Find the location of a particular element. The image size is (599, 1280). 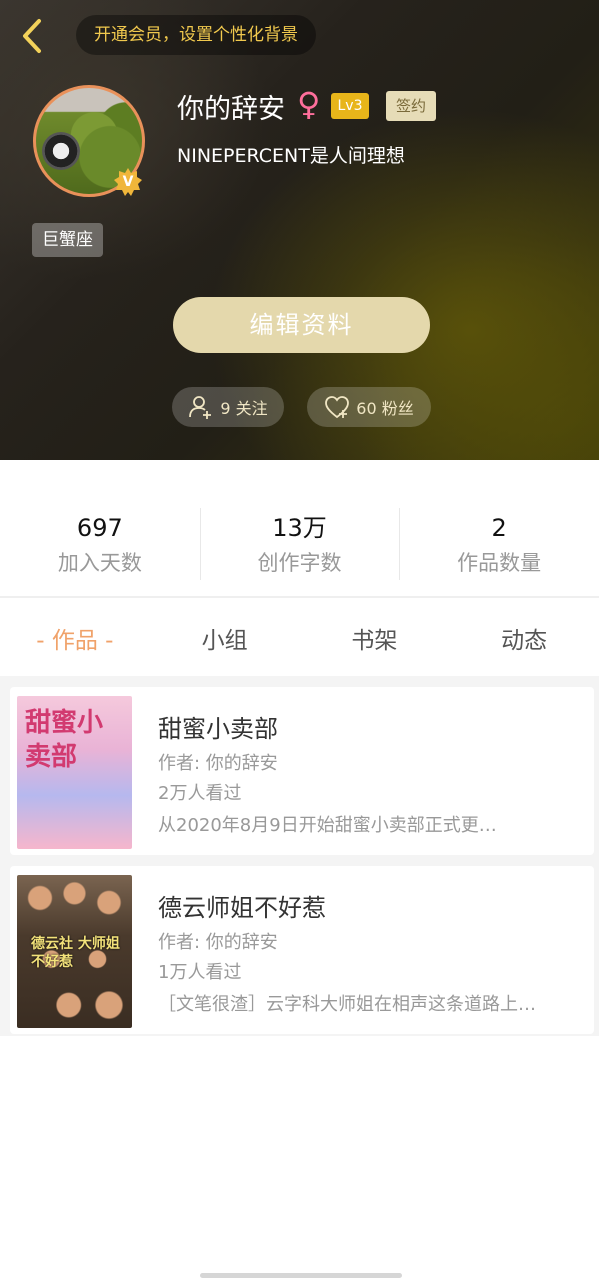

stats-row: 697 加入天数 13万 创作字数 2 作品数量 is located at coordinates (299, 543).